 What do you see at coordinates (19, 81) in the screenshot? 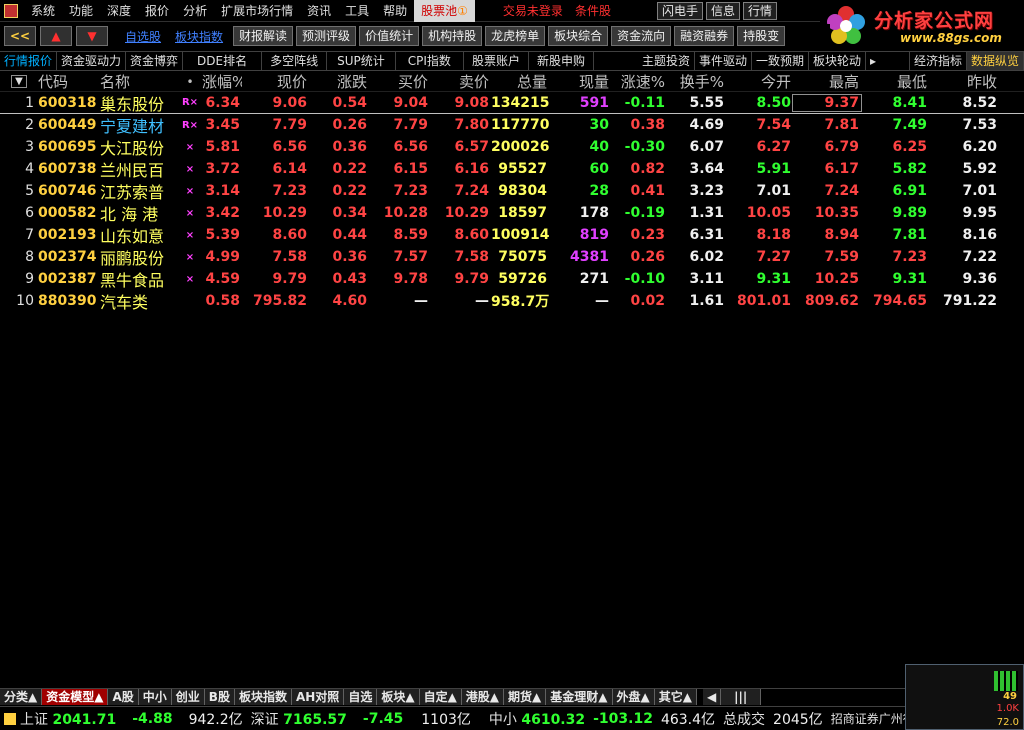
I see `column-menu-button: ▼` at bounding box center [19, 81].